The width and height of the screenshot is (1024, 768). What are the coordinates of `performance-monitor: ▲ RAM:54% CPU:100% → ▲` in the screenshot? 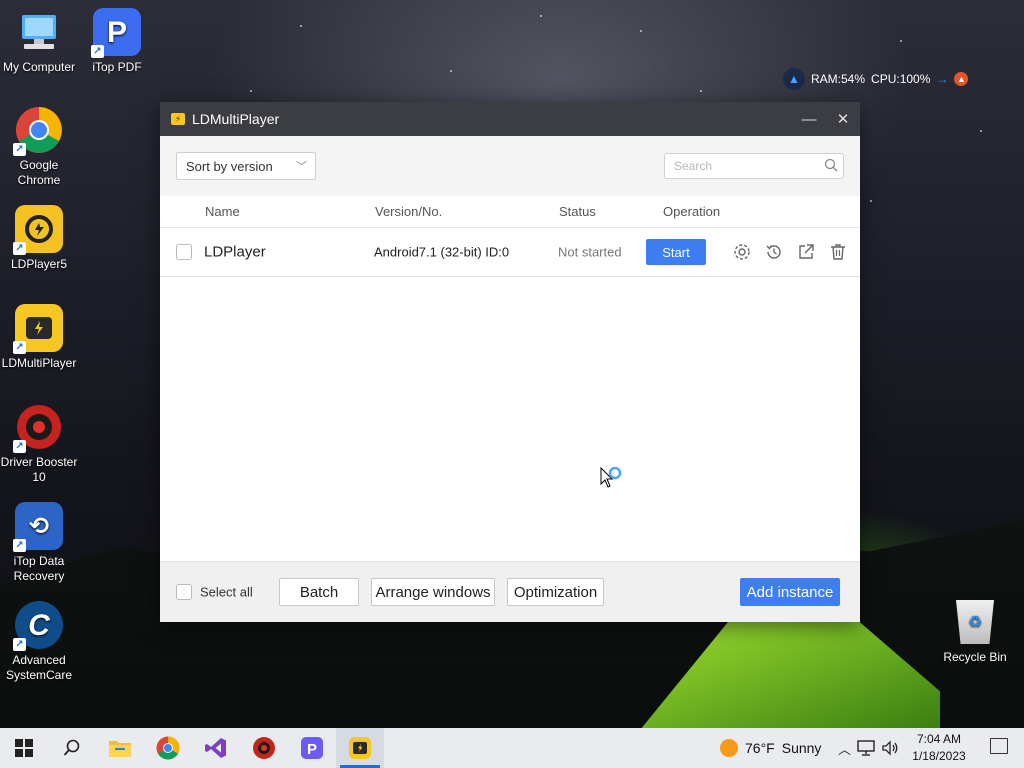 It's located at (883, 79).